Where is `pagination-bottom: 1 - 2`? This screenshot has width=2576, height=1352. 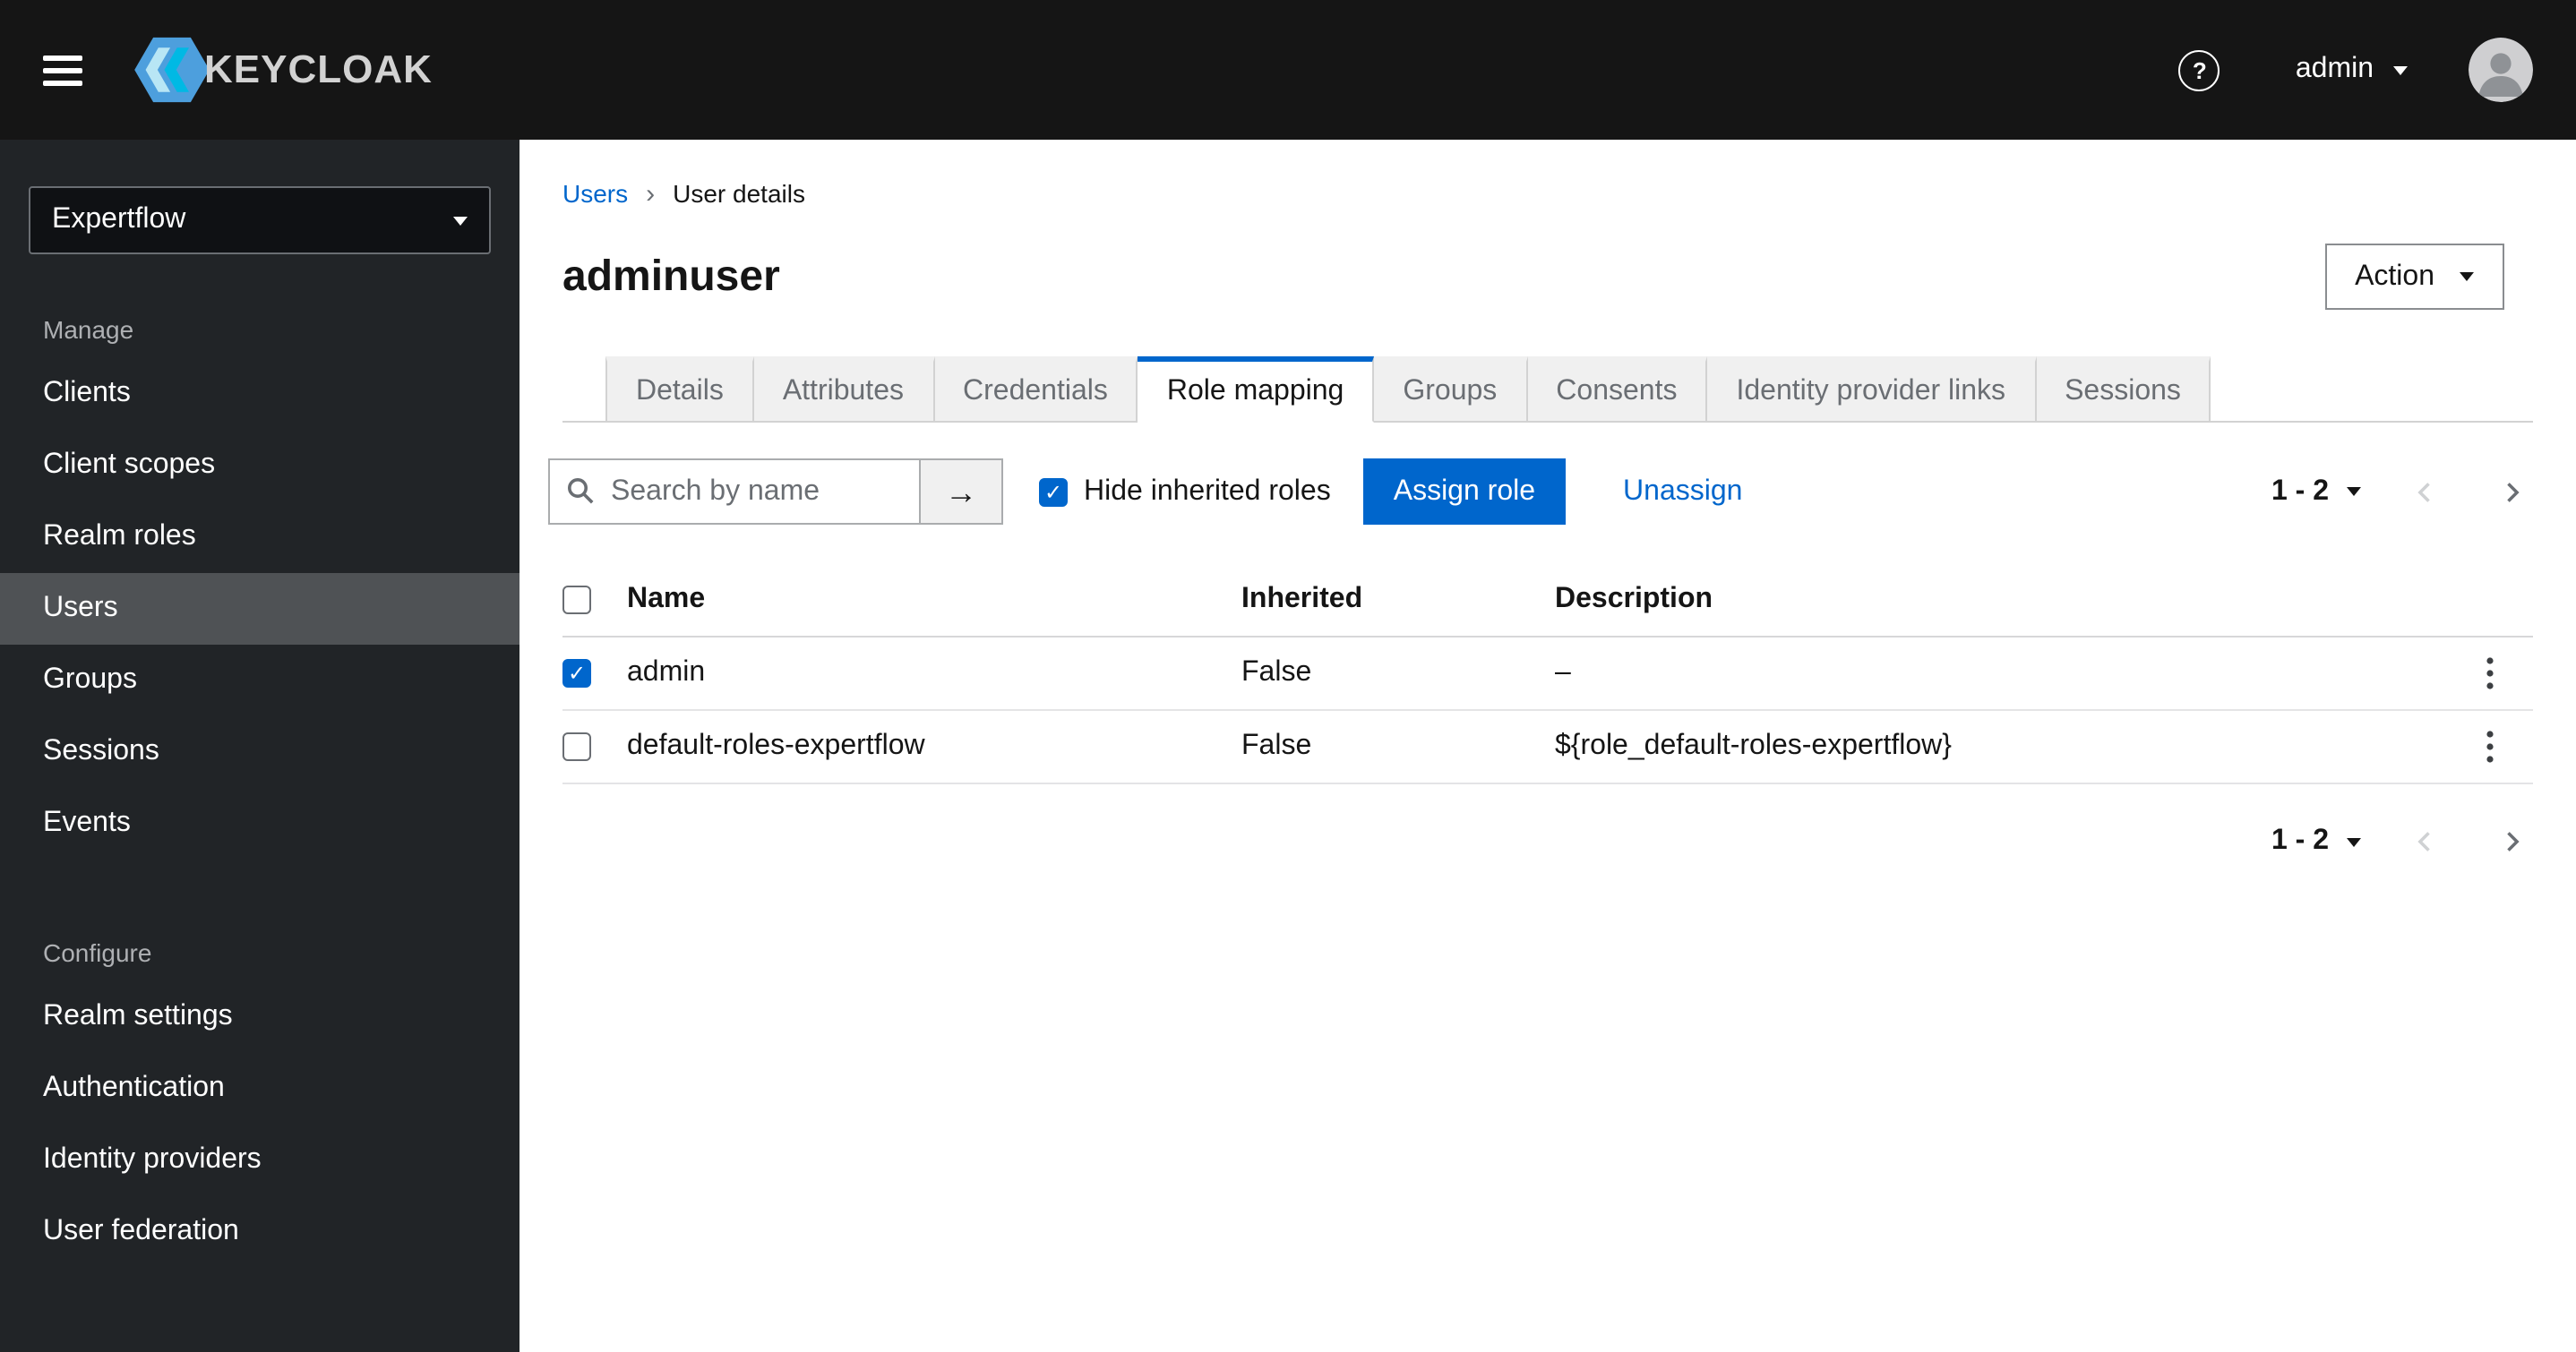
pagination-bottom: 1 - 2 is located at coordinates (2402, 841).